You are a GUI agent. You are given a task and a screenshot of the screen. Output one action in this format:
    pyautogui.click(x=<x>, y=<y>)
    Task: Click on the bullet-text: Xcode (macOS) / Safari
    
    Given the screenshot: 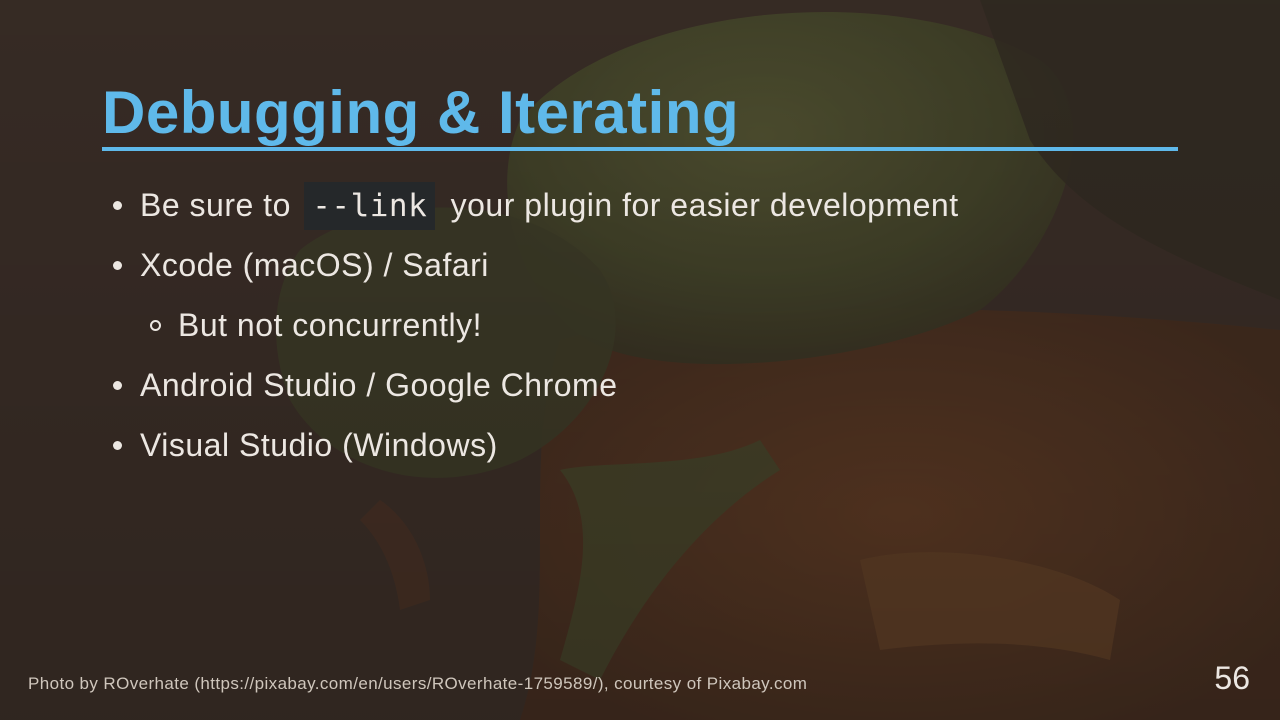 What is the action you would take?
    pyautogui.click(x=314, y=265)
    